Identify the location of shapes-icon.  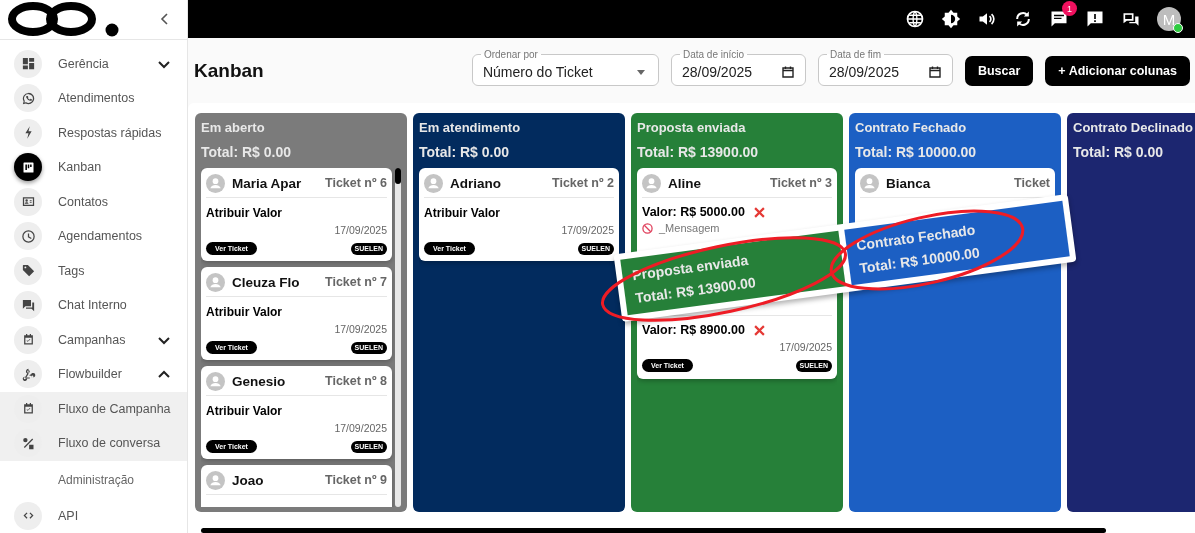
(28, 443).